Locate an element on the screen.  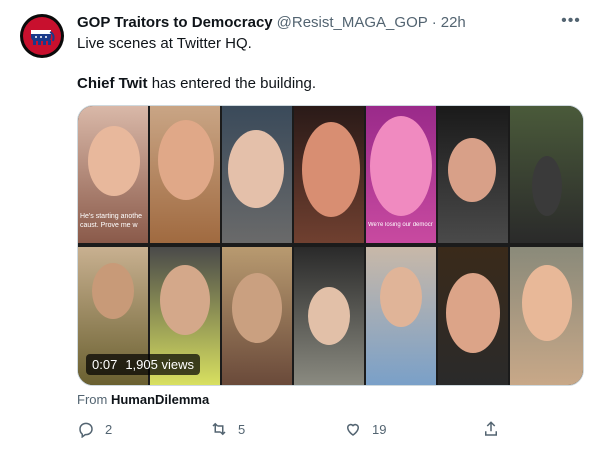
gop-elephant-logo-icon is located at coordinates (42, 36).